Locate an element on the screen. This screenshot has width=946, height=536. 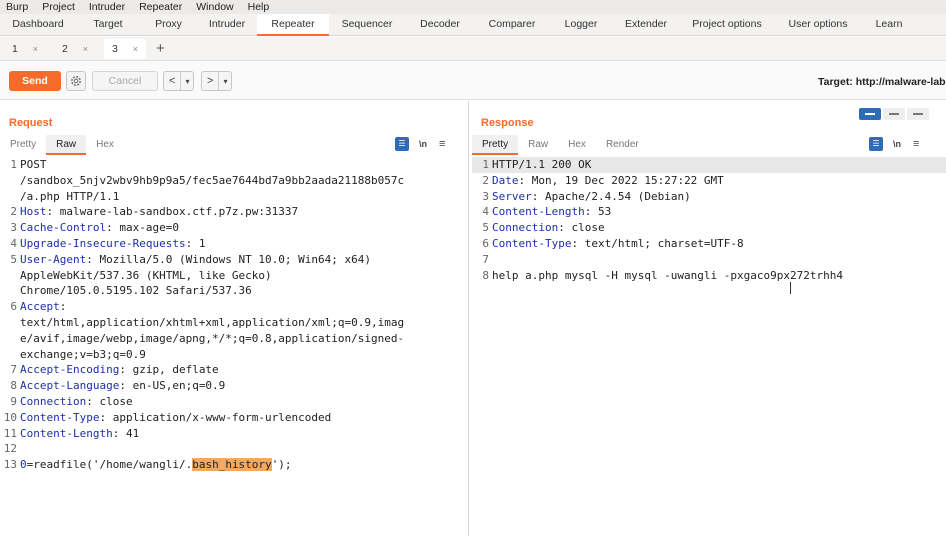
menu-repeater: Repeater is located at coordinates (160, 7).